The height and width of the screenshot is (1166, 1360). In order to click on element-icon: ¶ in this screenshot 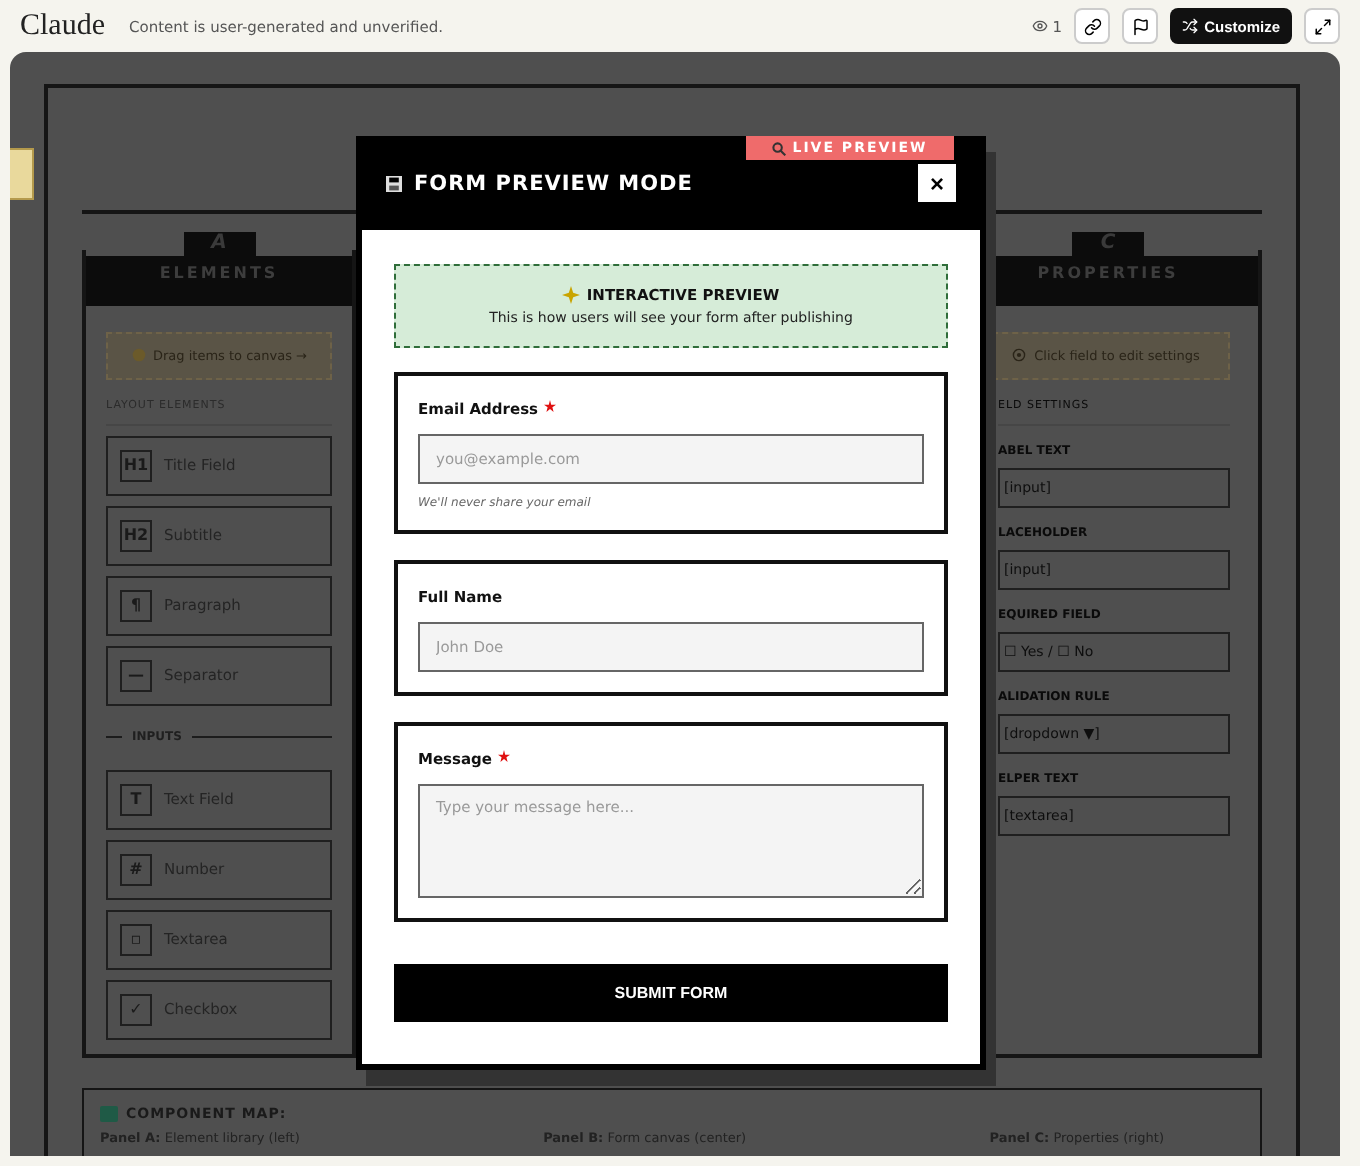, I will do `click(136, 605)`.